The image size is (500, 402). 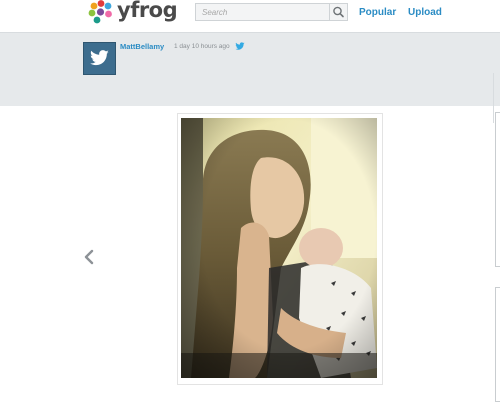 I want to click on yfrog-logo-icon, so click(x=100, y=12).